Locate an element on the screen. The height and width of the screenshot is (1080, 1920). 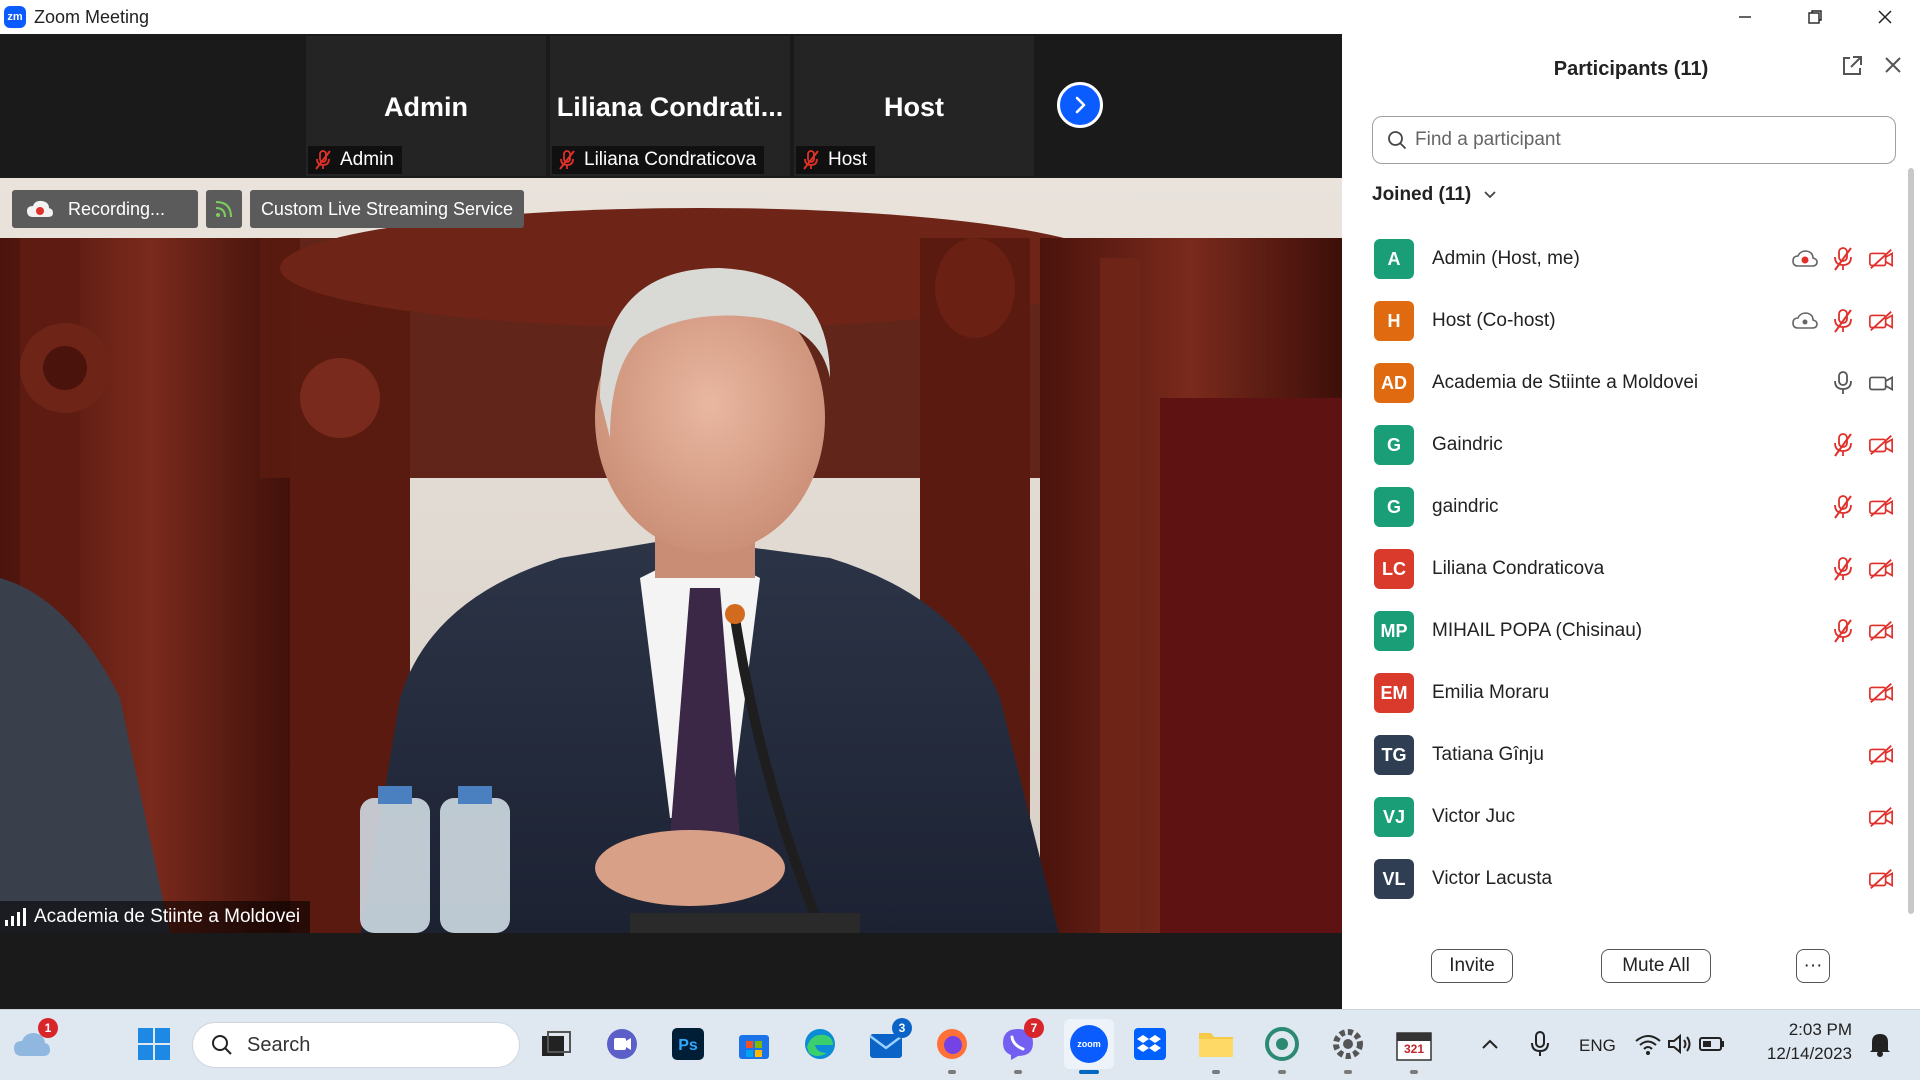
video-thumbnail: Host Host is located at coordinates (914, 106).